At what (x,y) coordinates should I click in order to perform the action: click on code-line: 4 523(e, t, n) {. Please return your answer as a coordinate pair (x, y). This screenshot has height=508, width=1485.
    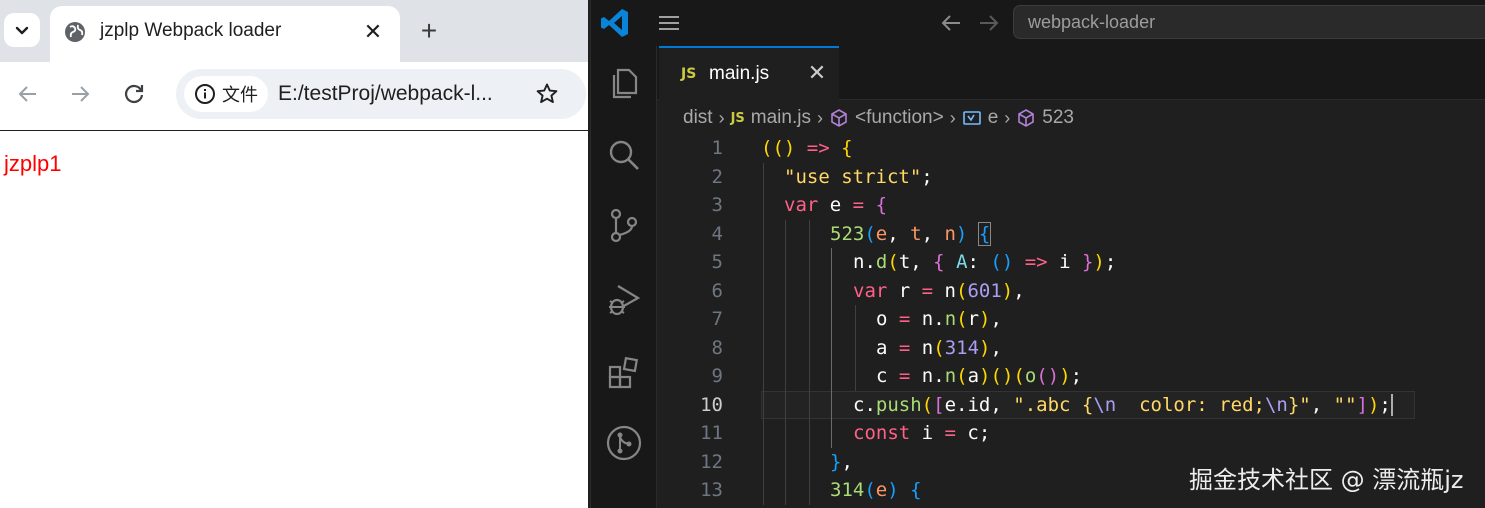
    Looking at the image, I should click on (1071, 234).